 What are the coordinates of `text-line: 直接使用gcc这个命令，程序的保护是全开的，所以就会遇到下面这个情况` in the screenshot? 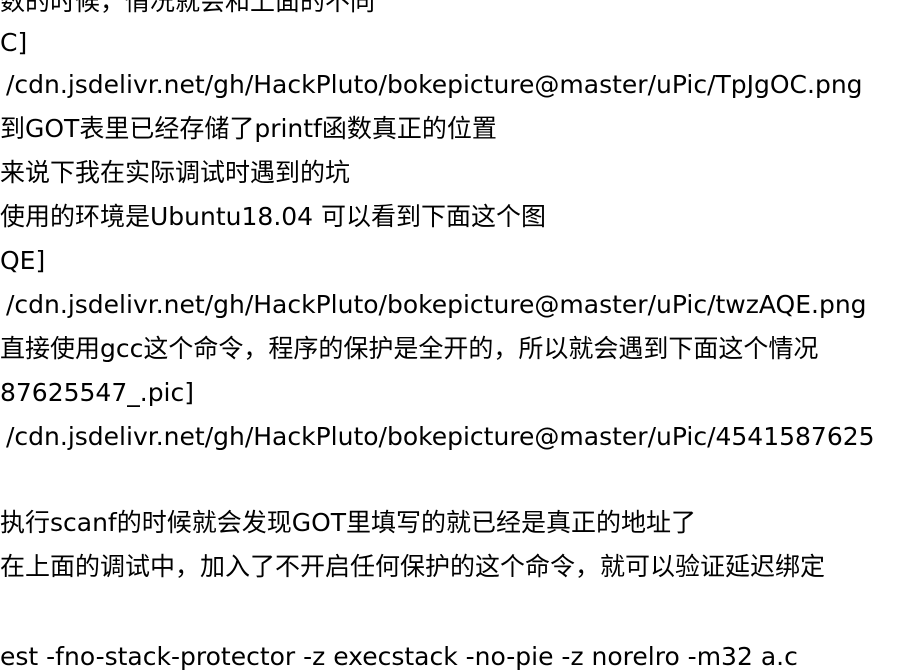 It's located at (409, 348).